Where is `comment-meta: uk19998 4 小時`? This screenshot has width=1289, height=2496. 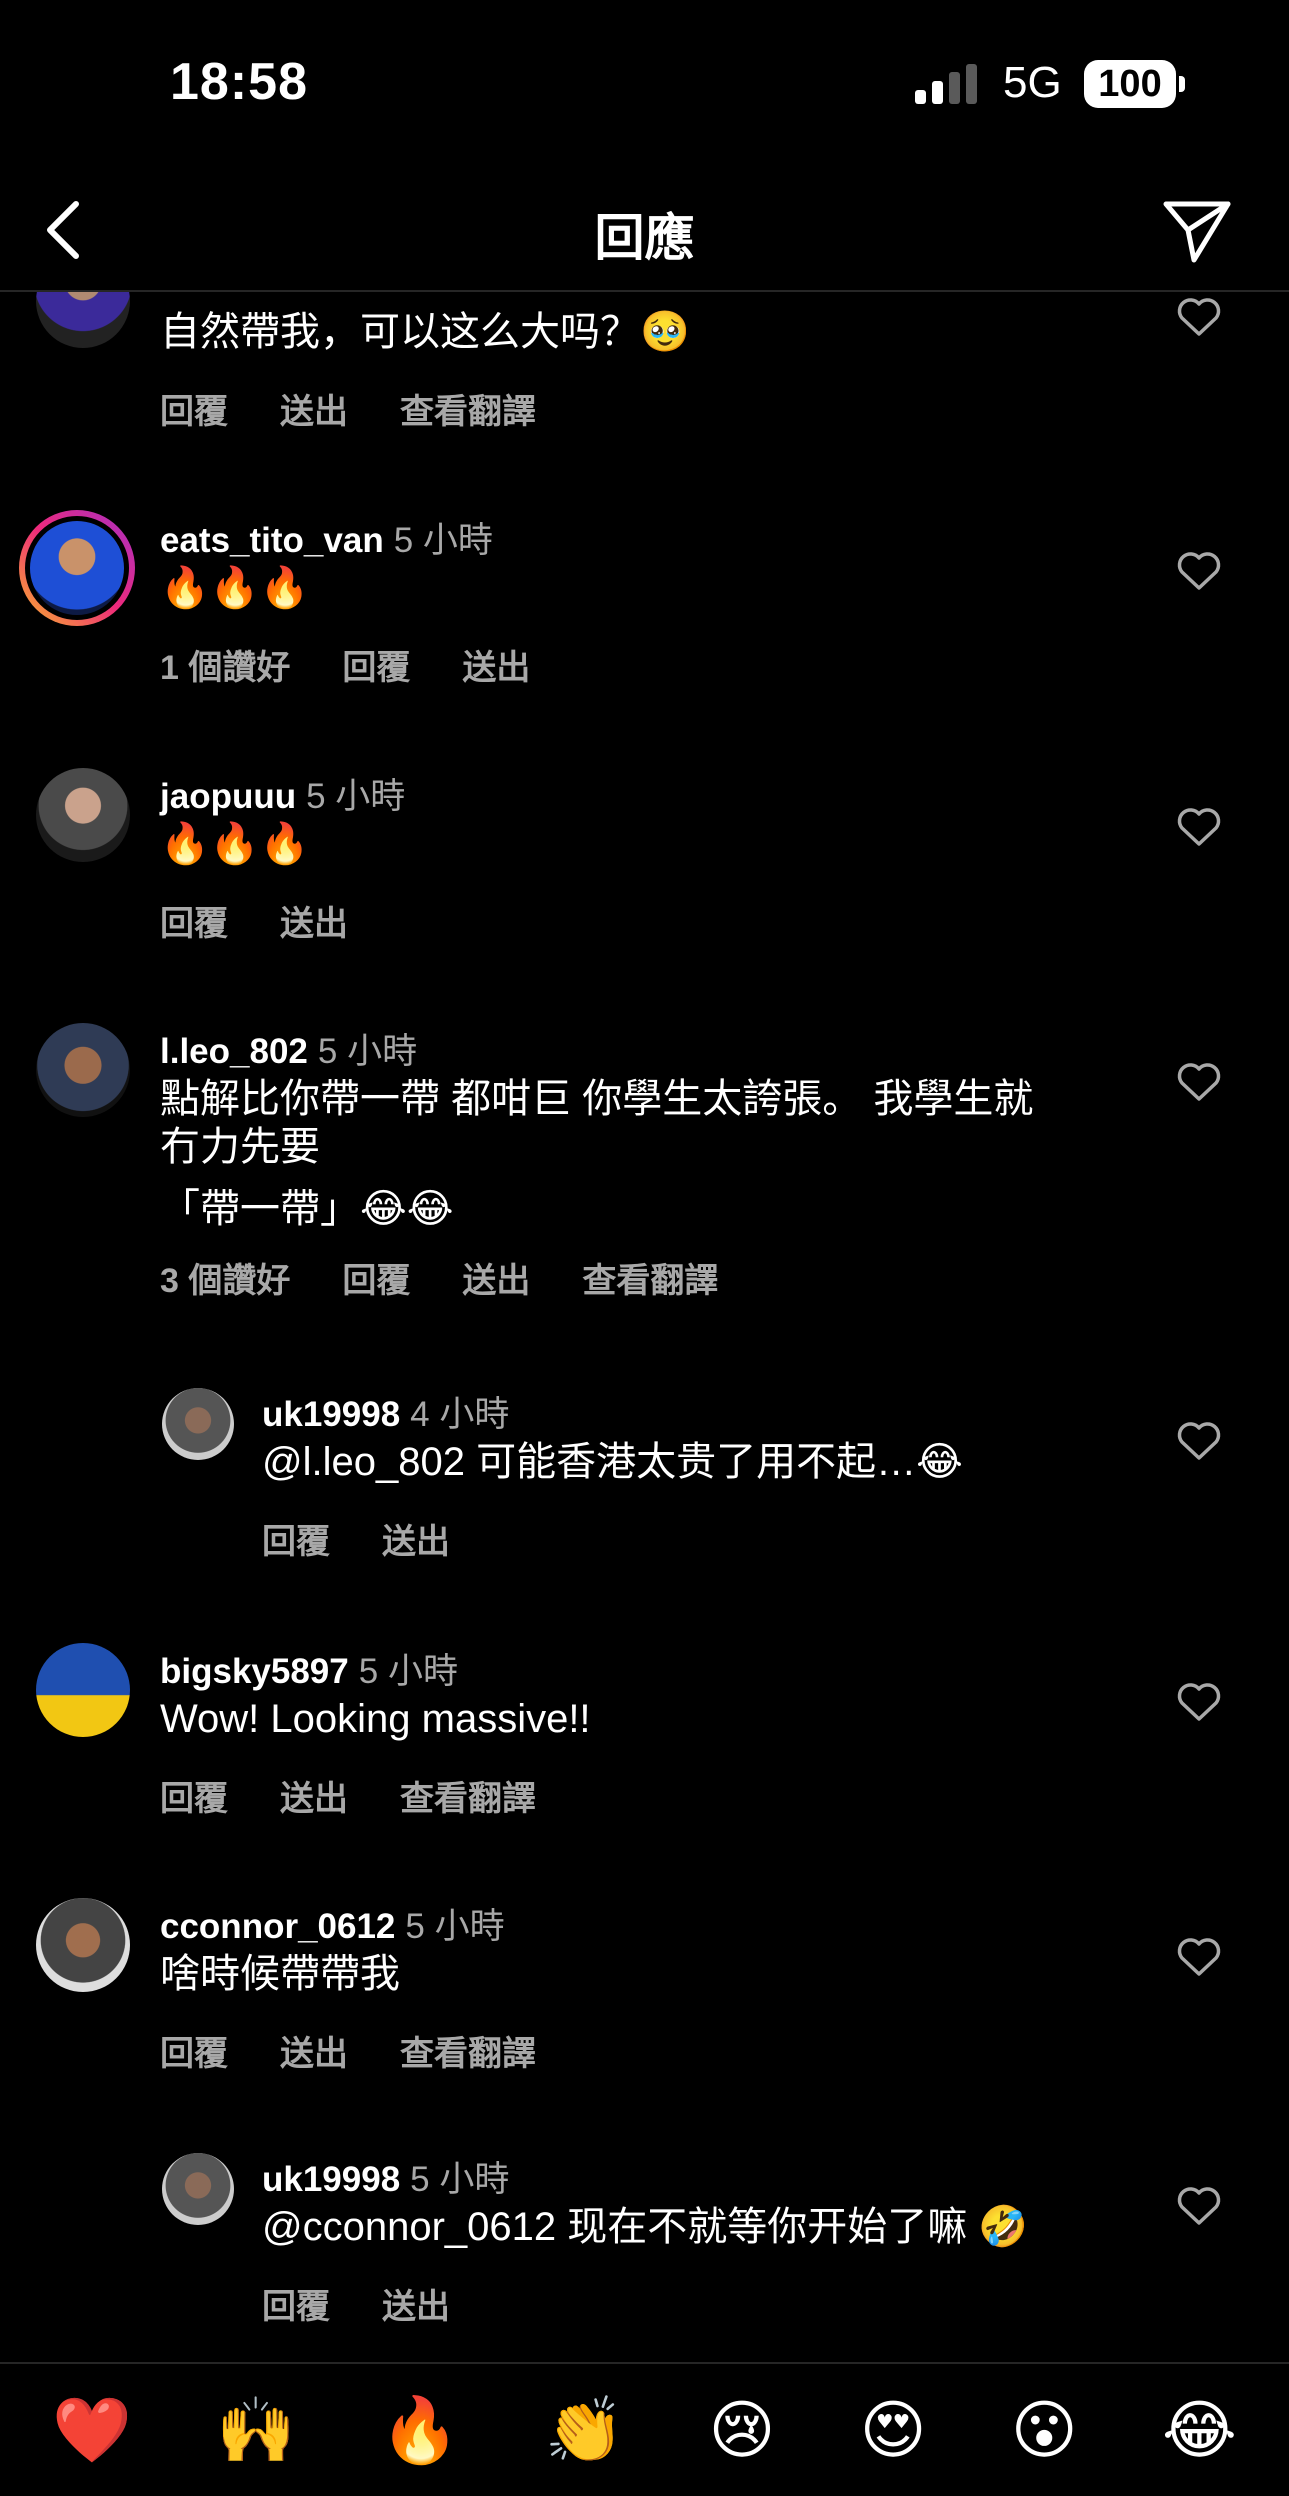
comment-meta: uk19998 4 小時 is located at coordinates (385, 1411).